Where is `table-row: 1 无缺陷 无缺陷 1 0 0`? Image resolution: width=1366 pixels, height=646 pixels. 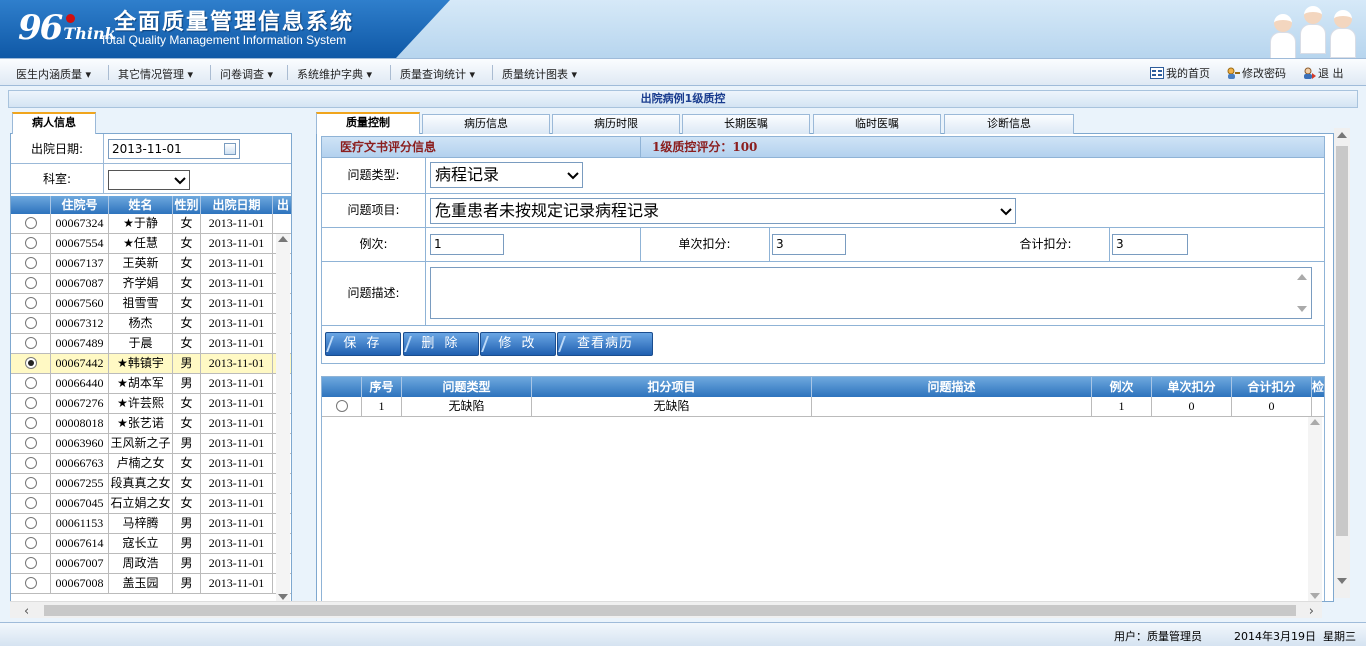
table-row: 1 无缺陷 无缺陷 1 0 0 is located at coordinates (823, 407).